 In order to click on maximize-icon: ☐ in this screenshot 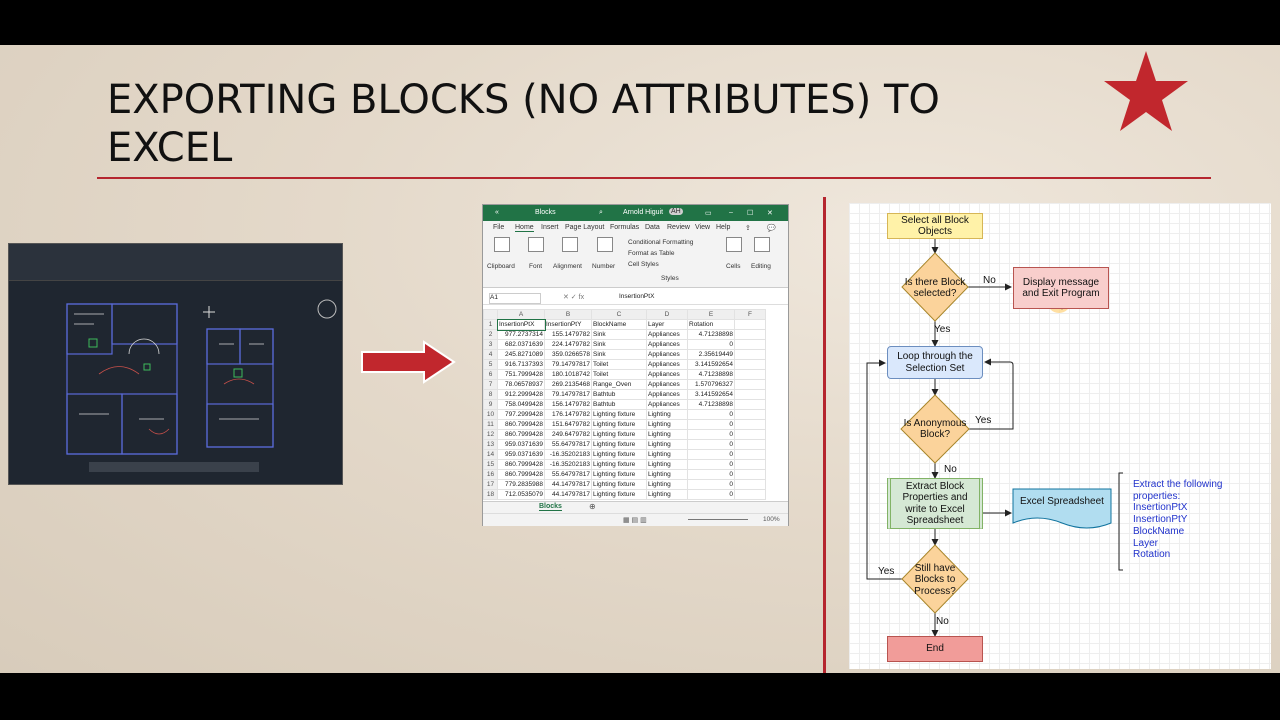, I will do `click(750, 213)`.